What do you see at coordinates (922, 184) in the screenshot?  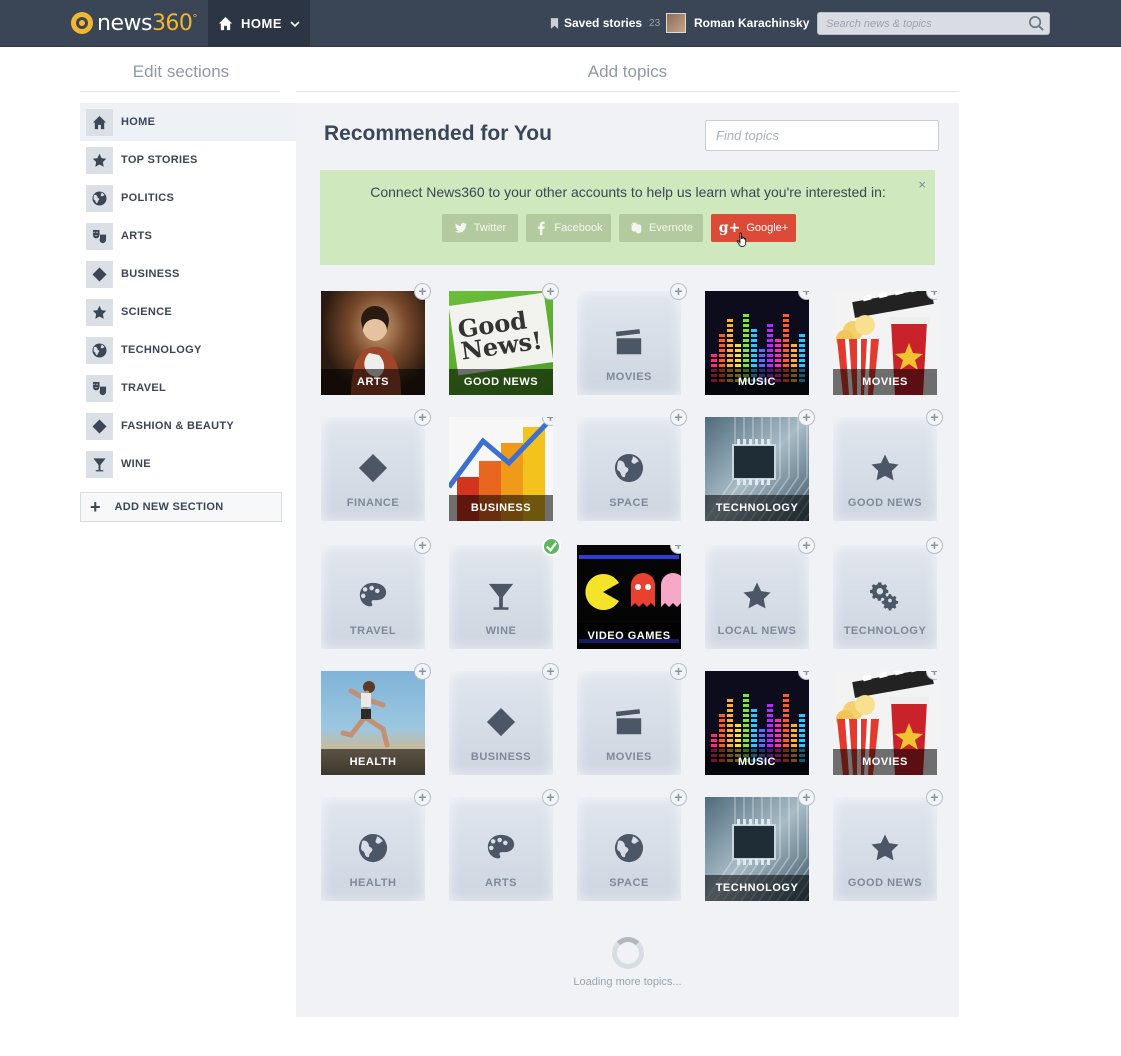 I see `close-icon: ×` at bounding box center [922, 184].